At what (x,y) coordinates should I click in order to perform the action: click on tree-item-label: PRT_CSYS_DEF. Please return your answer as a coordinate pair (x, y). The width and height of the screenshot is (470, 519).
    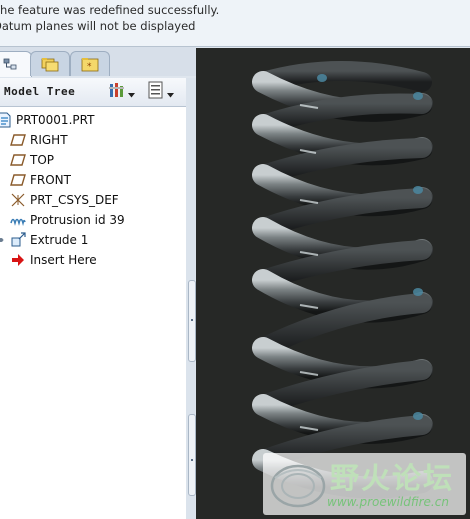
    Looking at the image, I should click on (74, 200).